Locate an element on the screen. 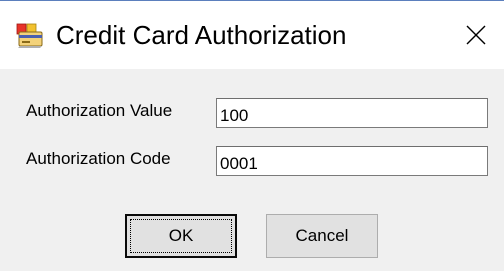 Image resolution: width=504 pixels, height=271 pixels. cancel-button-label: Cancel is located at coordinates (322, 235).